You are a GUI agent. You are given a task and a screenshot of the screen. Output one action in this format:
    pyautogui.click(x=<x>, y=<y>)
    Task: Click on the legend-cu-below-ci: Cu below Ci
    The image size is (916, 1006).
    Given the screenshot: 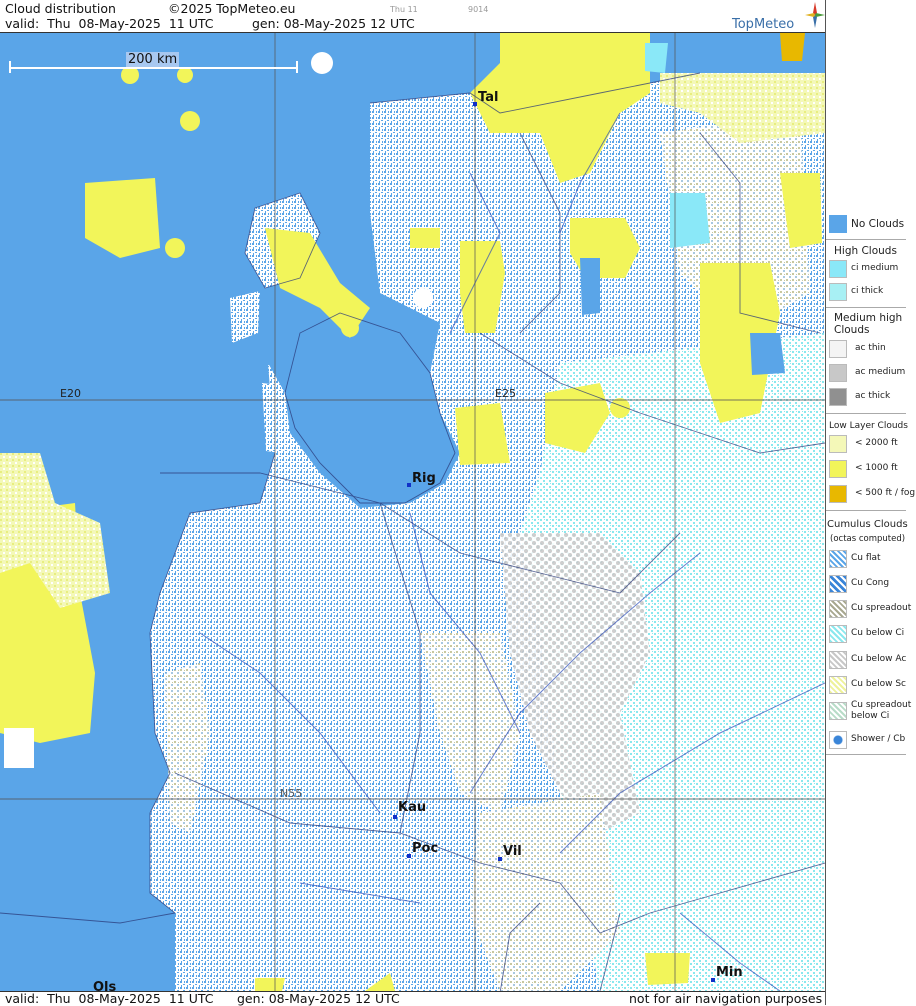 What is the action you would take?
    pyautogui.click(x=872, y=635)
    